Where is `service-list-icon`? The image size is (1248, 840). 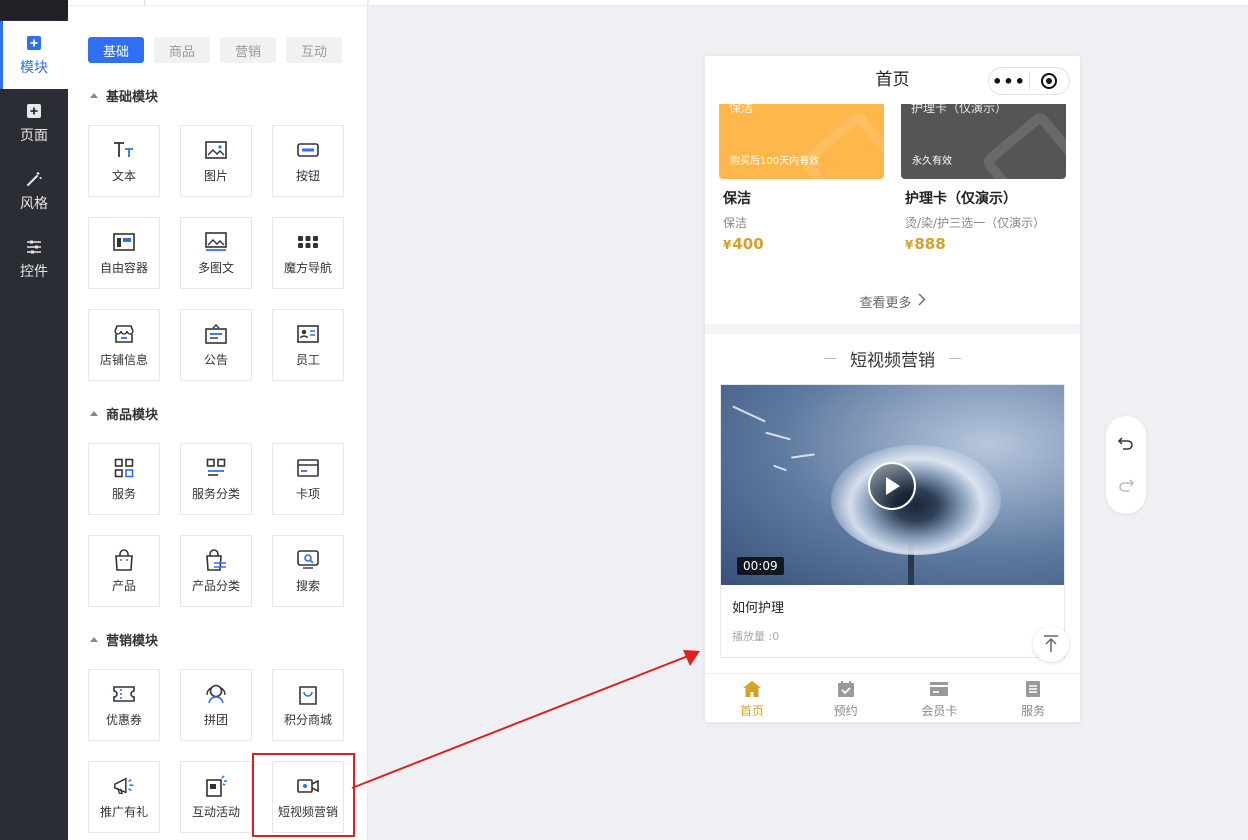
service-list-icon is located at coordinates (1033, 689).